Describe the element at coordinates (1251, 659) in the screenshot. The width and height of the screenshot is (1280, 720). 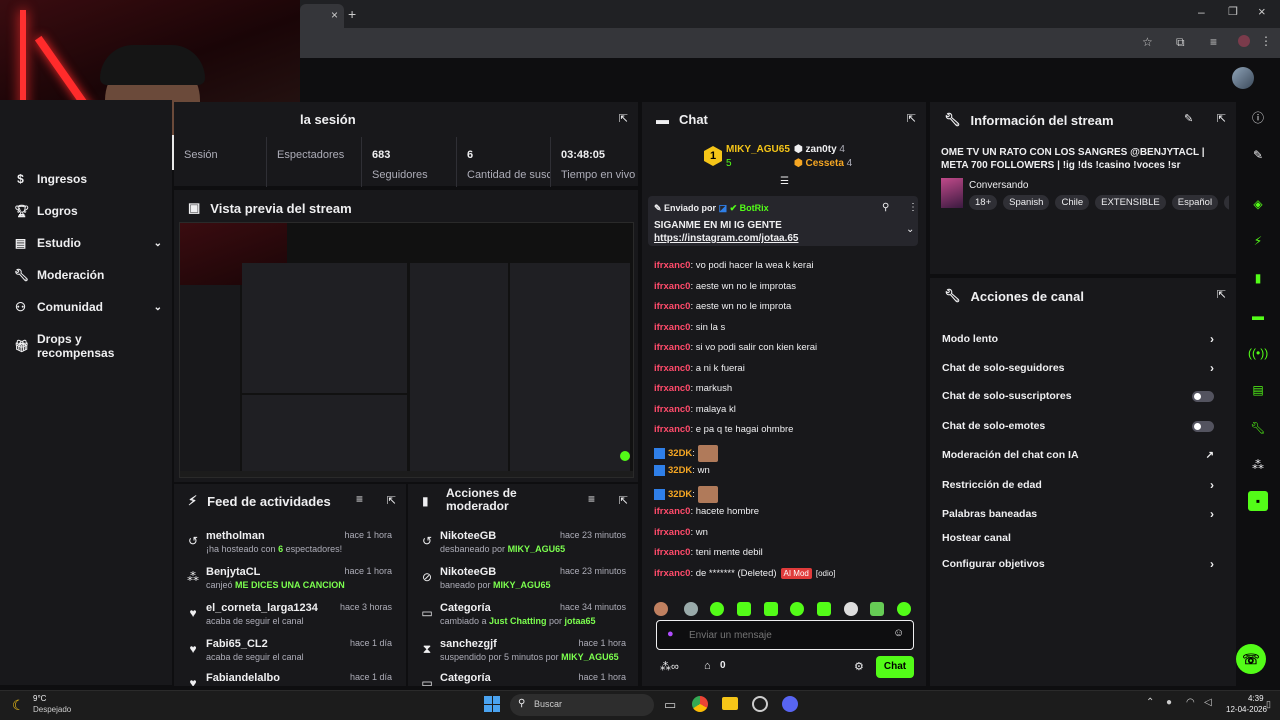
I see `support-button: ☏` at that location.